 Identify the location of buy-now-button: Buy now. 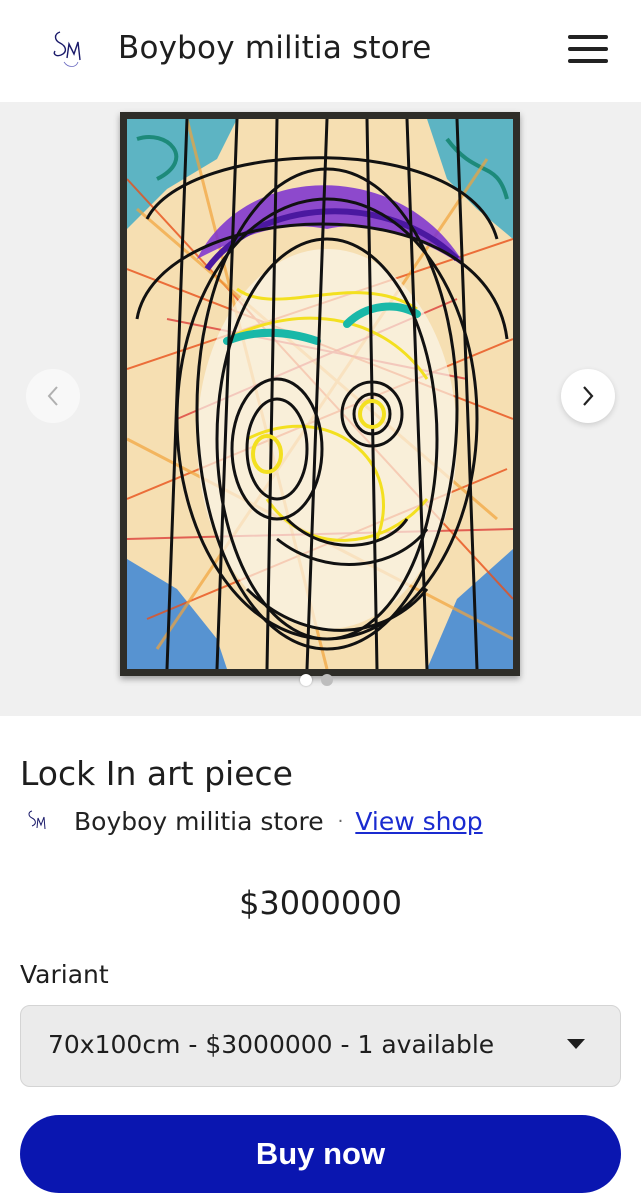
(320, 1154).